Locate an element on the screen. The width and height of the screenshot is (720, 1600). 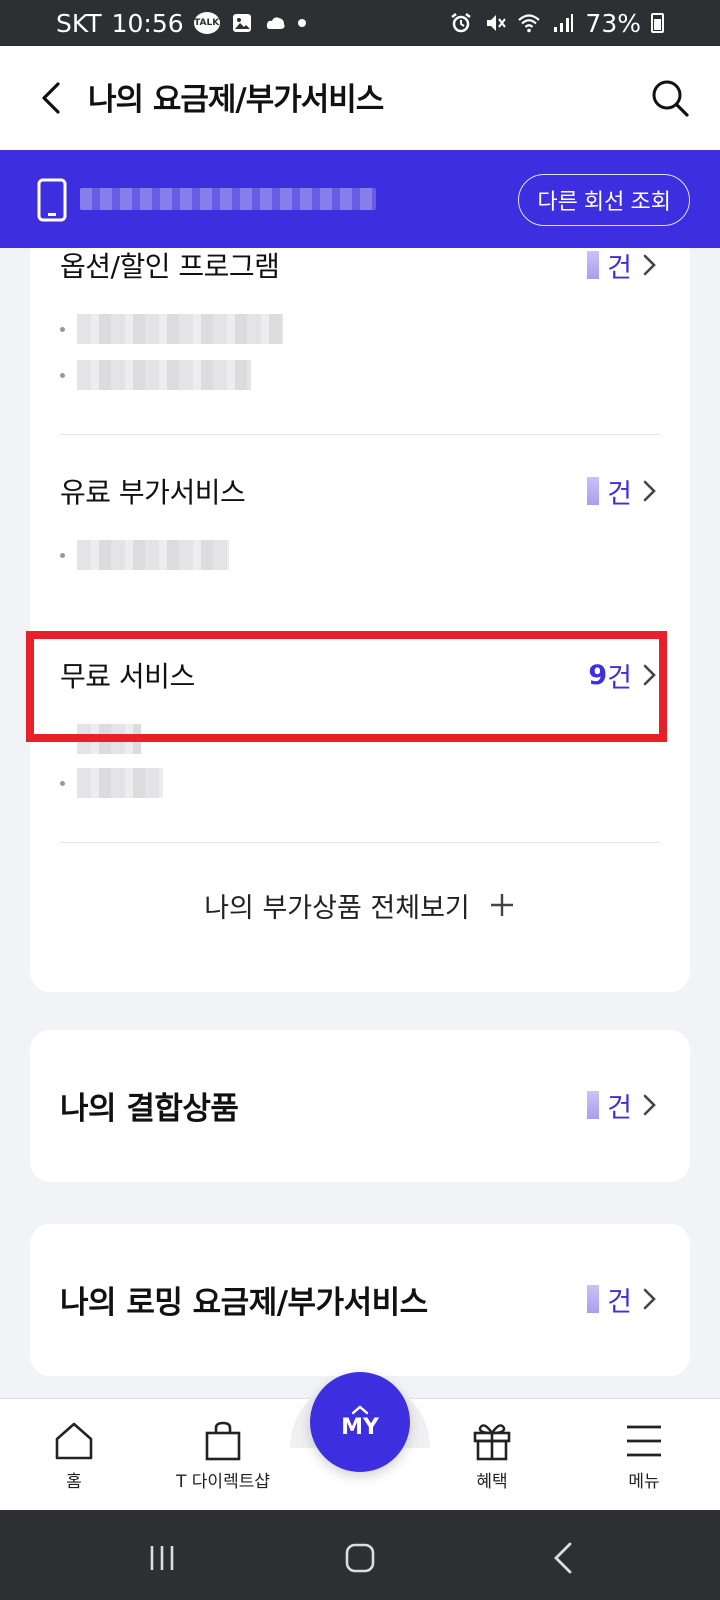
nav-menu: 메뉴 is located at coordinates (644, 1455).